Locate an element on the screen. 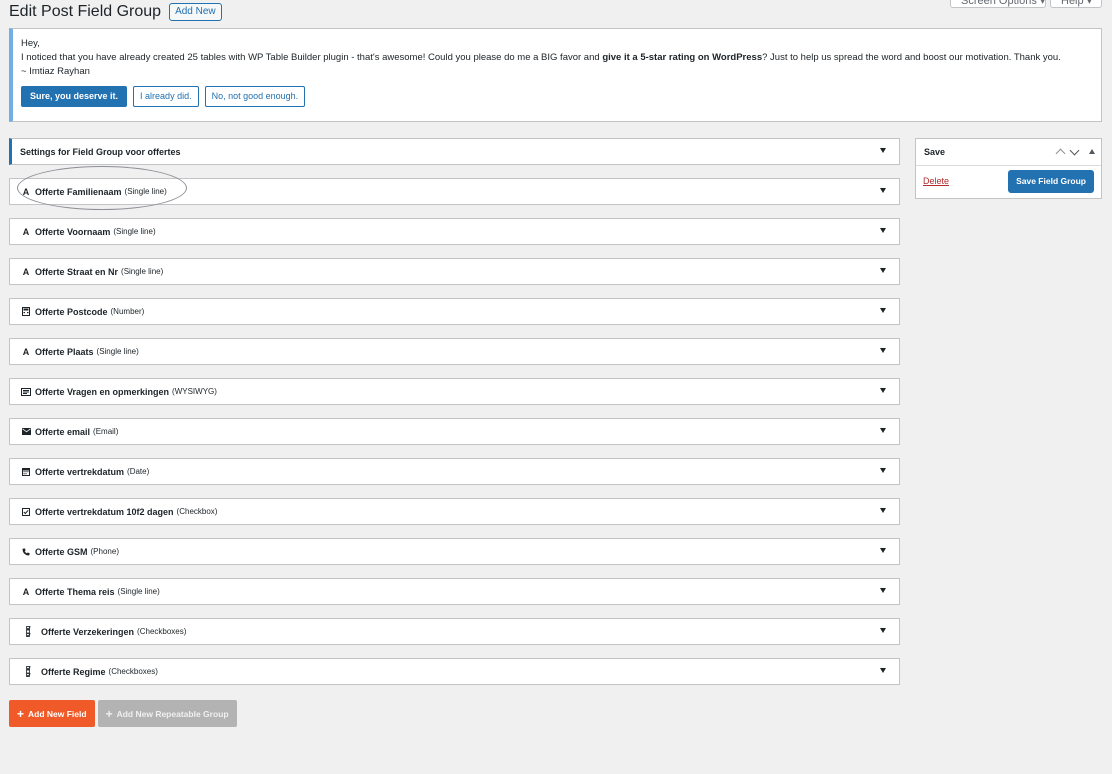  field-name: Offerte Regime is located at coordinates (73, 671).